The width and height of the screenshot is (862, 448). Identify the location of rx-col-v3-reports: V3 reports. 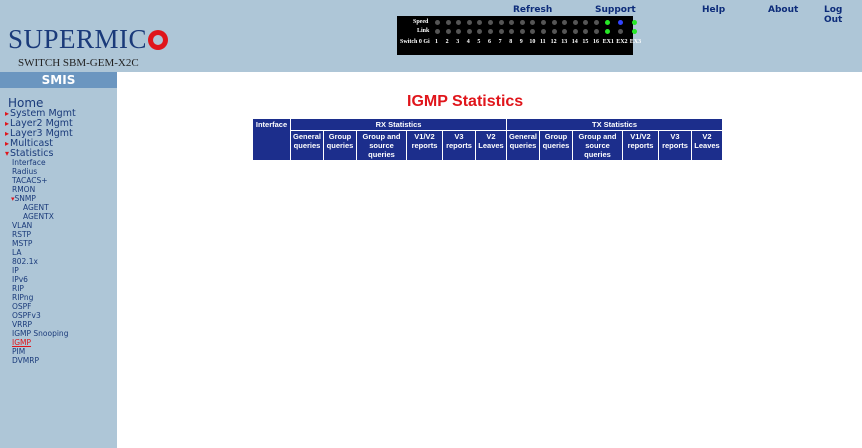
(459, 145).